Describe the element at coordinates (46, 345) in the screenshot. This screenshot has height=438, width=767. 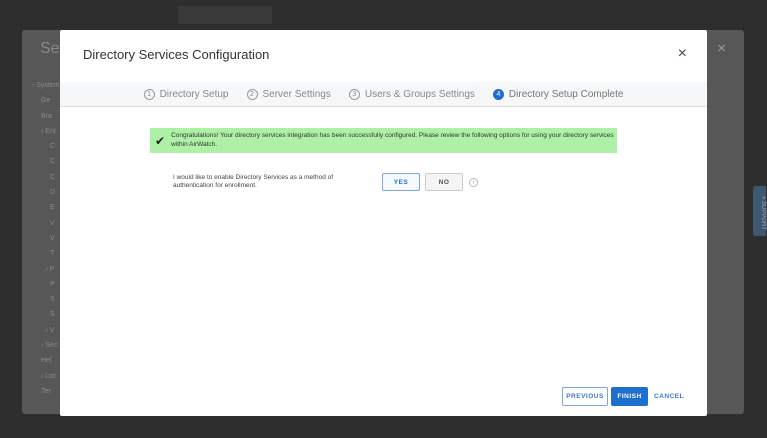
I see `settings-tree-item: › Sec` at that location.